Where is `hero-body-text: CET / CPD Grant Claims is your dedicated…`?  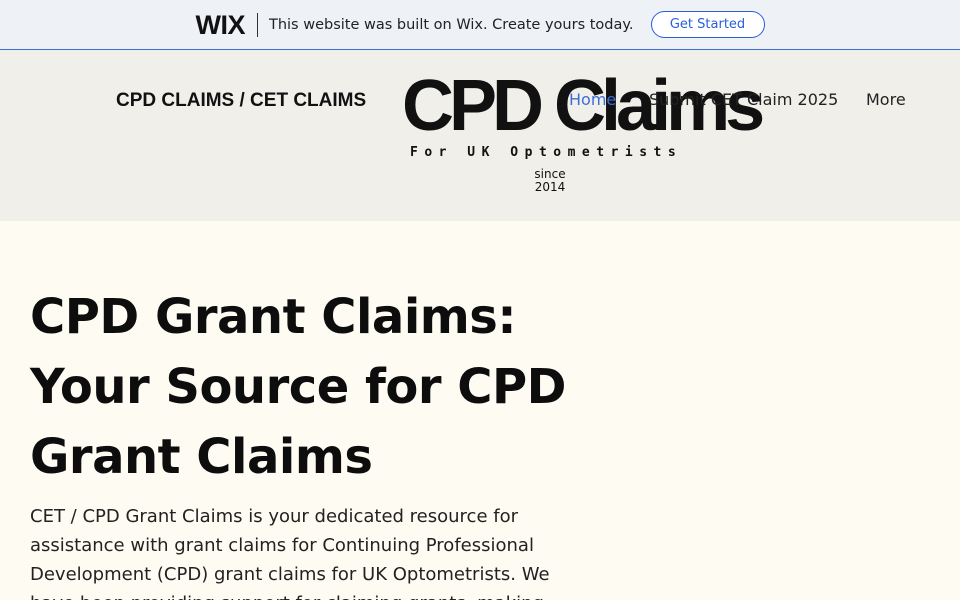 hero-body-text: CET / CPD Grant Claims is your dedicated… is located at coordinates (290, 553).